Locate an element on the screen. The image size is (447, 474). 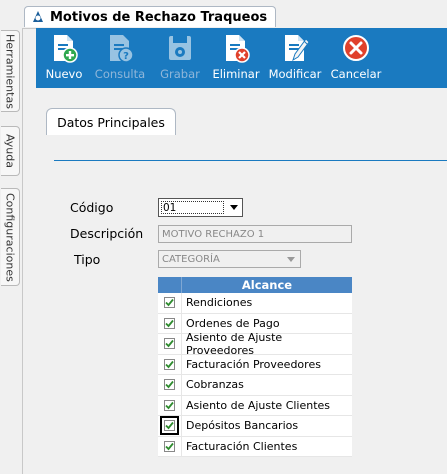
row-label: Cobranzas is located at coordinates (215, 385).